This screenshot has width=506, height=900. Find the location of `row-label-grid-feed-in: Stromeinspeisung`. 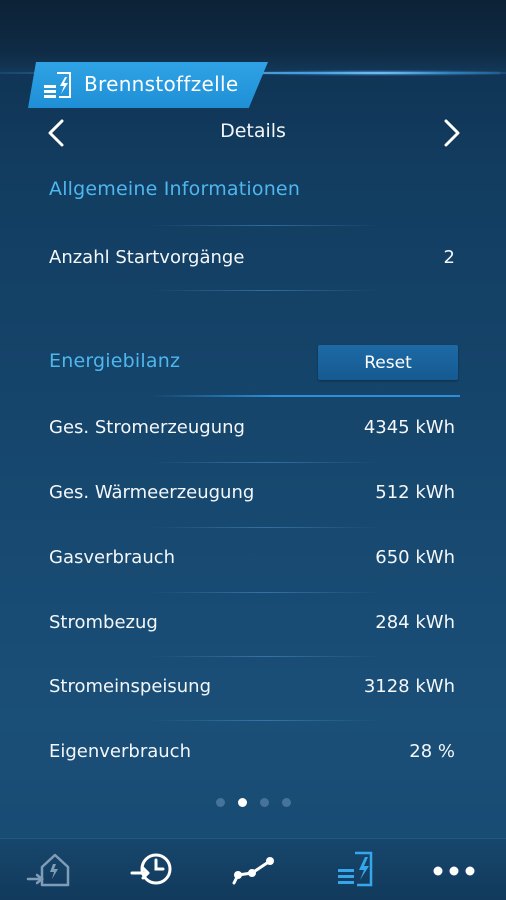

row-label-grid-feed-in: Stromeinspeisung is located at coordinates (130, 686).